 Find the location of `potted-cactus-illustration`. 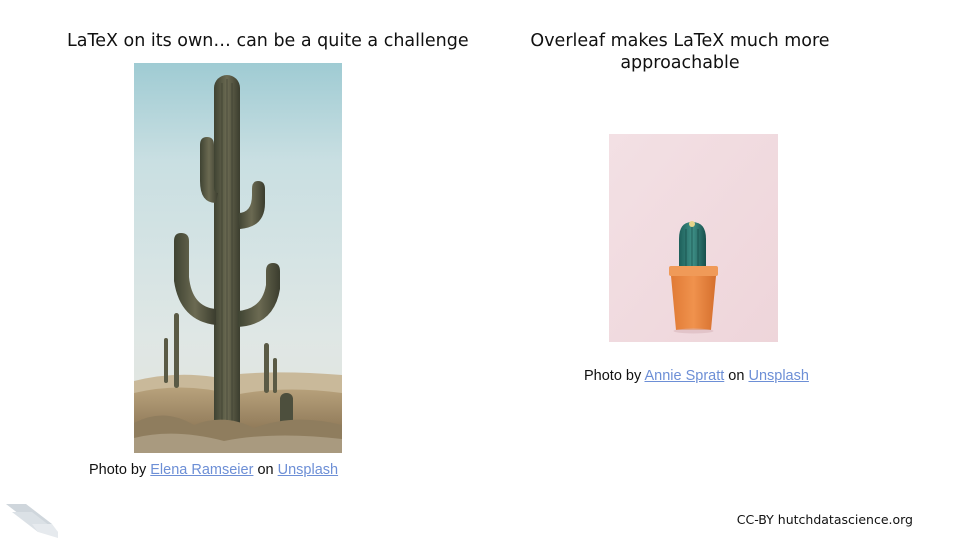

potted-cactus-illustration is located at coordinates (693, 238).